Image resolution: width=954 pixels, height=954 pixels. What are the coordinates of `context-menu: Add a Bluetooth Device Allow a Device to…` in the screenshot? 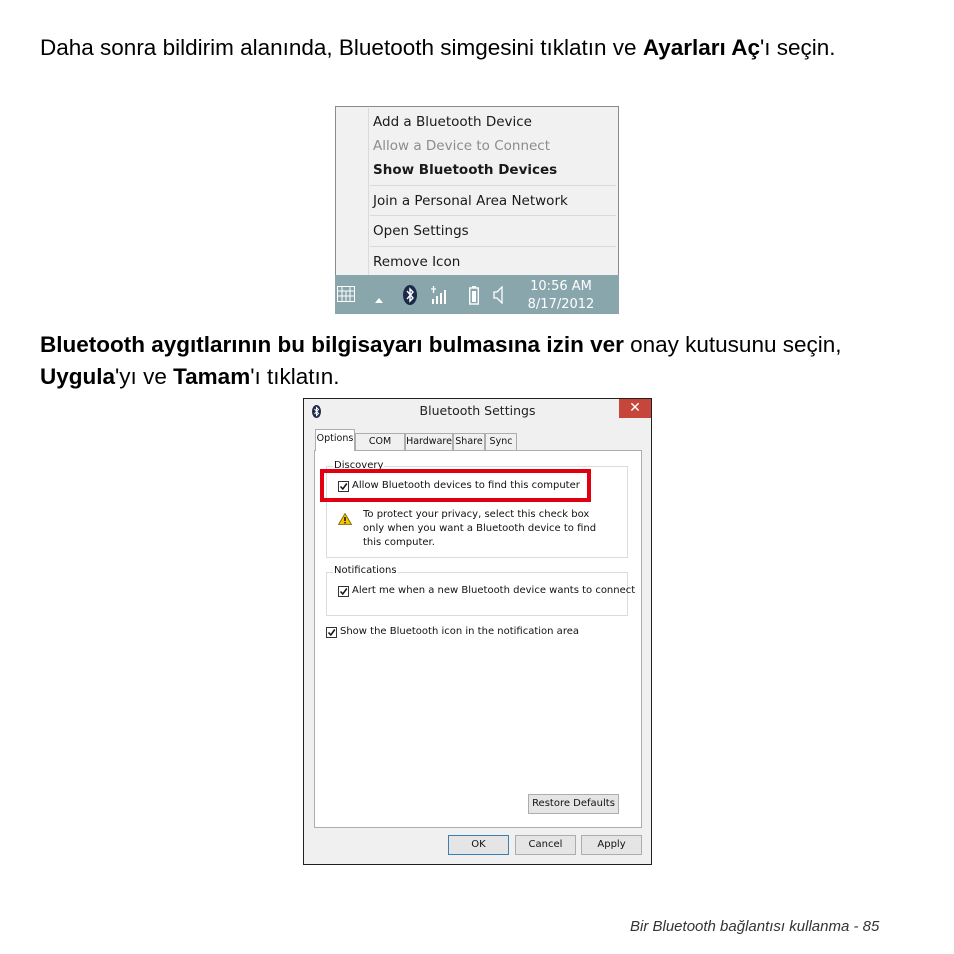 It's located at (477, 190).